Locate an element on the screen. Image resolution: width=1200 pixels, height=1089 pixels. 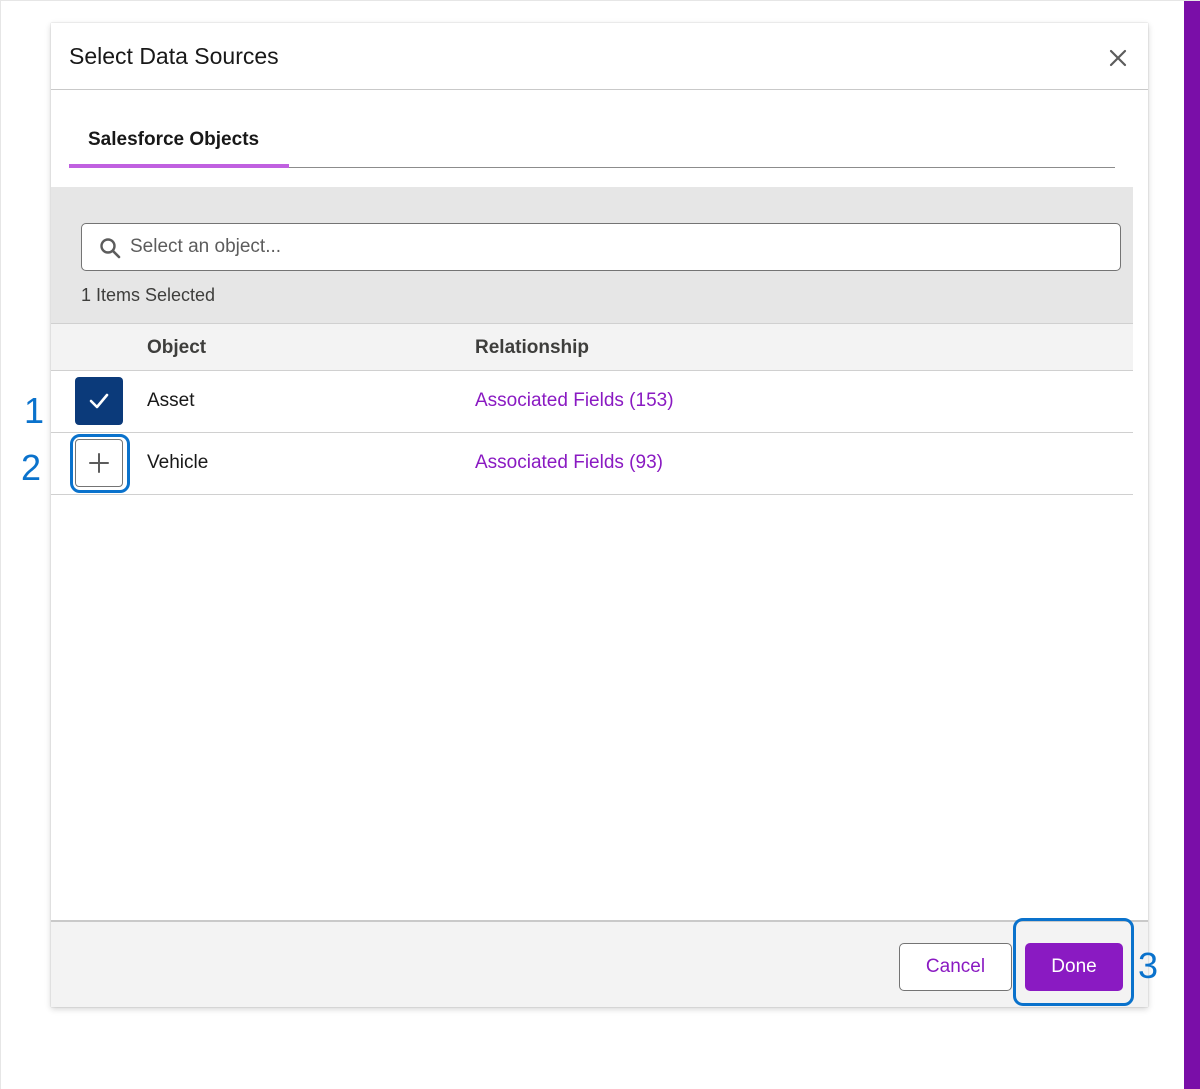
close-icon is located at coordinates (1118, 58).